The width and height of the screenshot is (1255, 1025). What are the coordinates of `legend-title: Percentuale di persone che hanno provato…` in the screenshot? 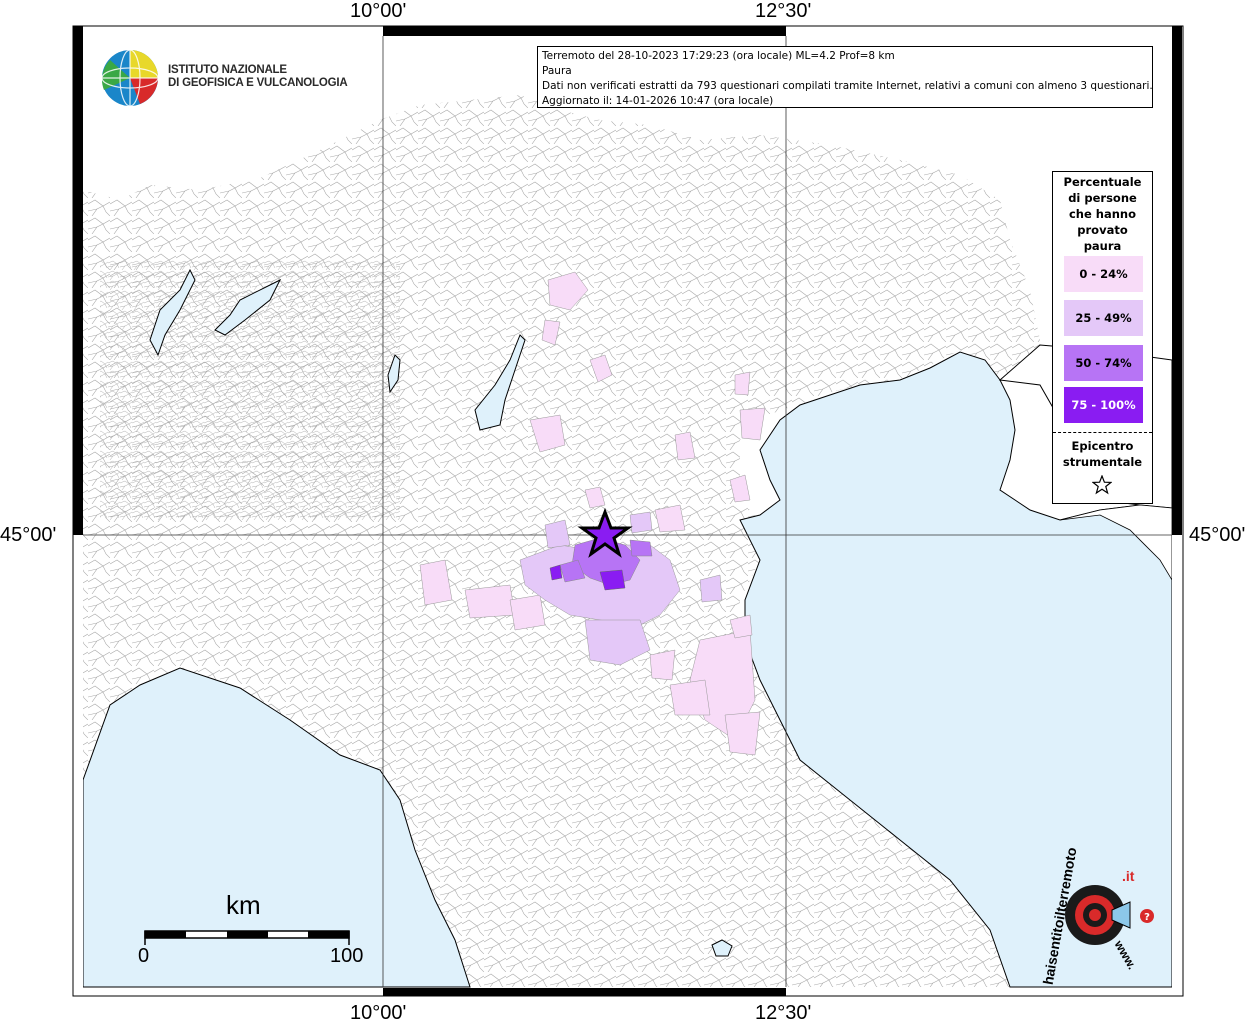 It's located at (1102, 213).